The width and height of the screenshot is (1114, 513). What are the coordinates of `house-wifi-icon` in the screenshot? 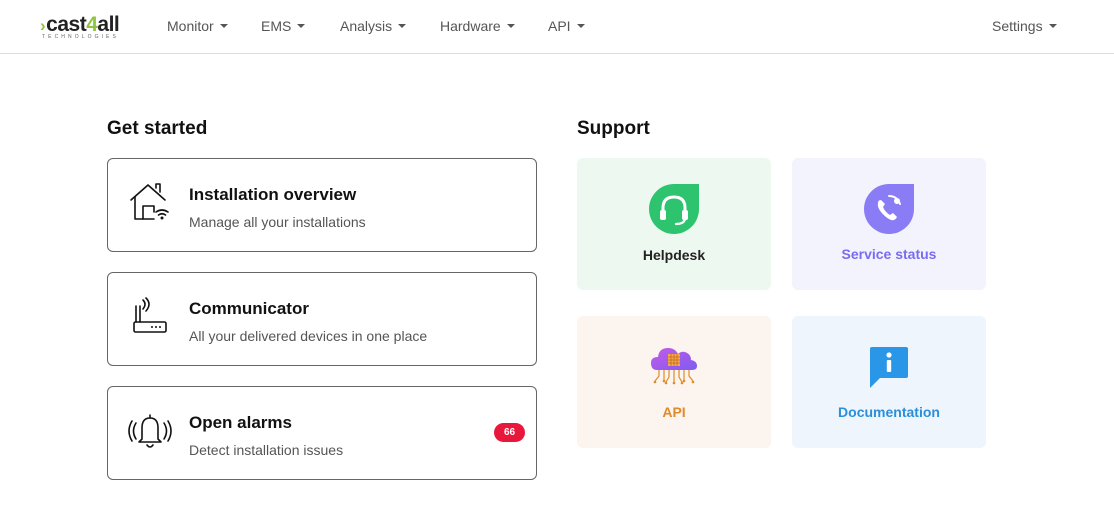 It's located at (149, 201).